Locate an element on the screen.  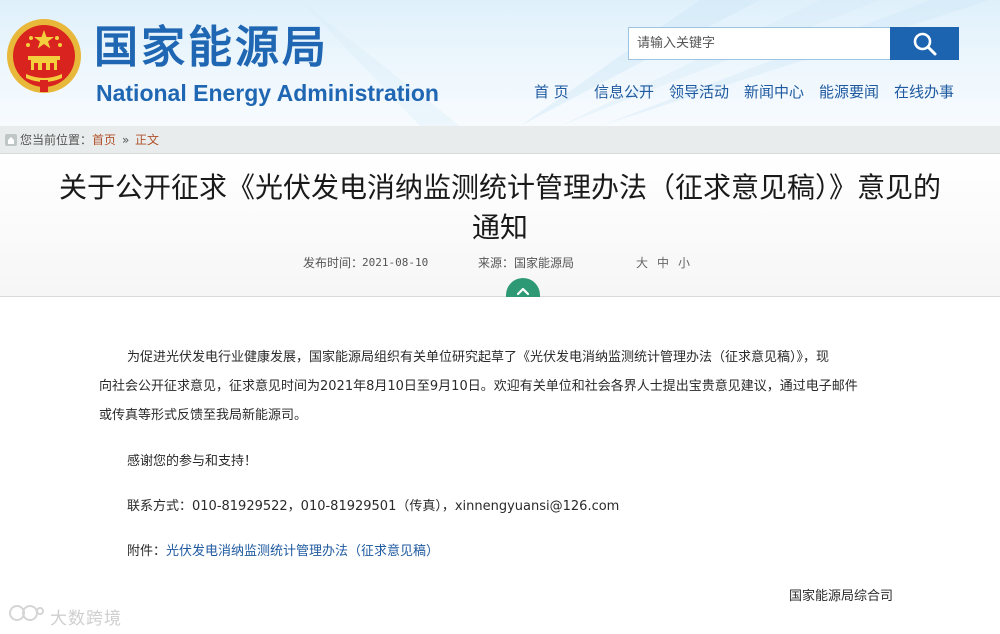
watermark-text: 大数跨境 is located at coordinates (86, 619).